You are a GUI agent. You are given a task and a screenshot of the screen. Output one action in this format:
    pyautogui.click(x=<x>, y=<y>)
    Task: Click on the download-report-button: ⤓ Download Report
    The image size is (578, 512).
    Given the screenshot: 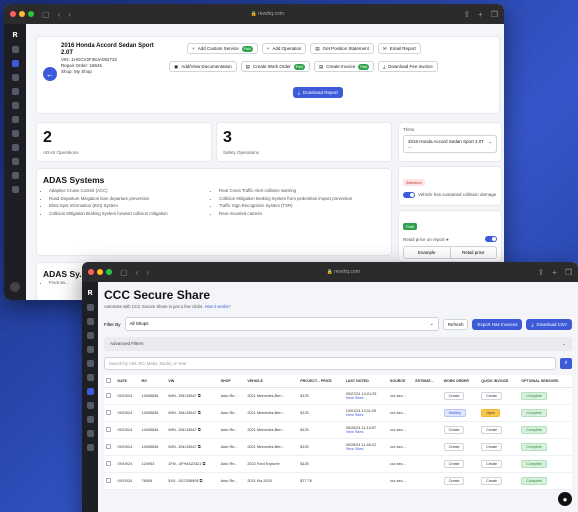 What is the action you would take?
    pyautogui.click(x=318, y=92)
    